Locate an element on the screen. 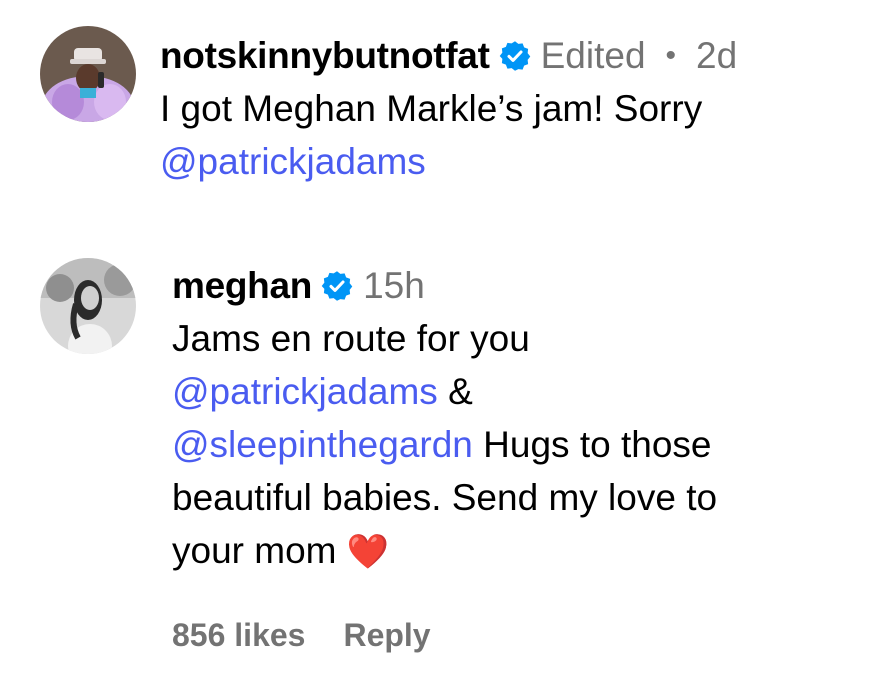 The width and height of the screenshot is (878, 694). comment-line: beautiful babies. Send my love to is located at coordinates (445, 497).